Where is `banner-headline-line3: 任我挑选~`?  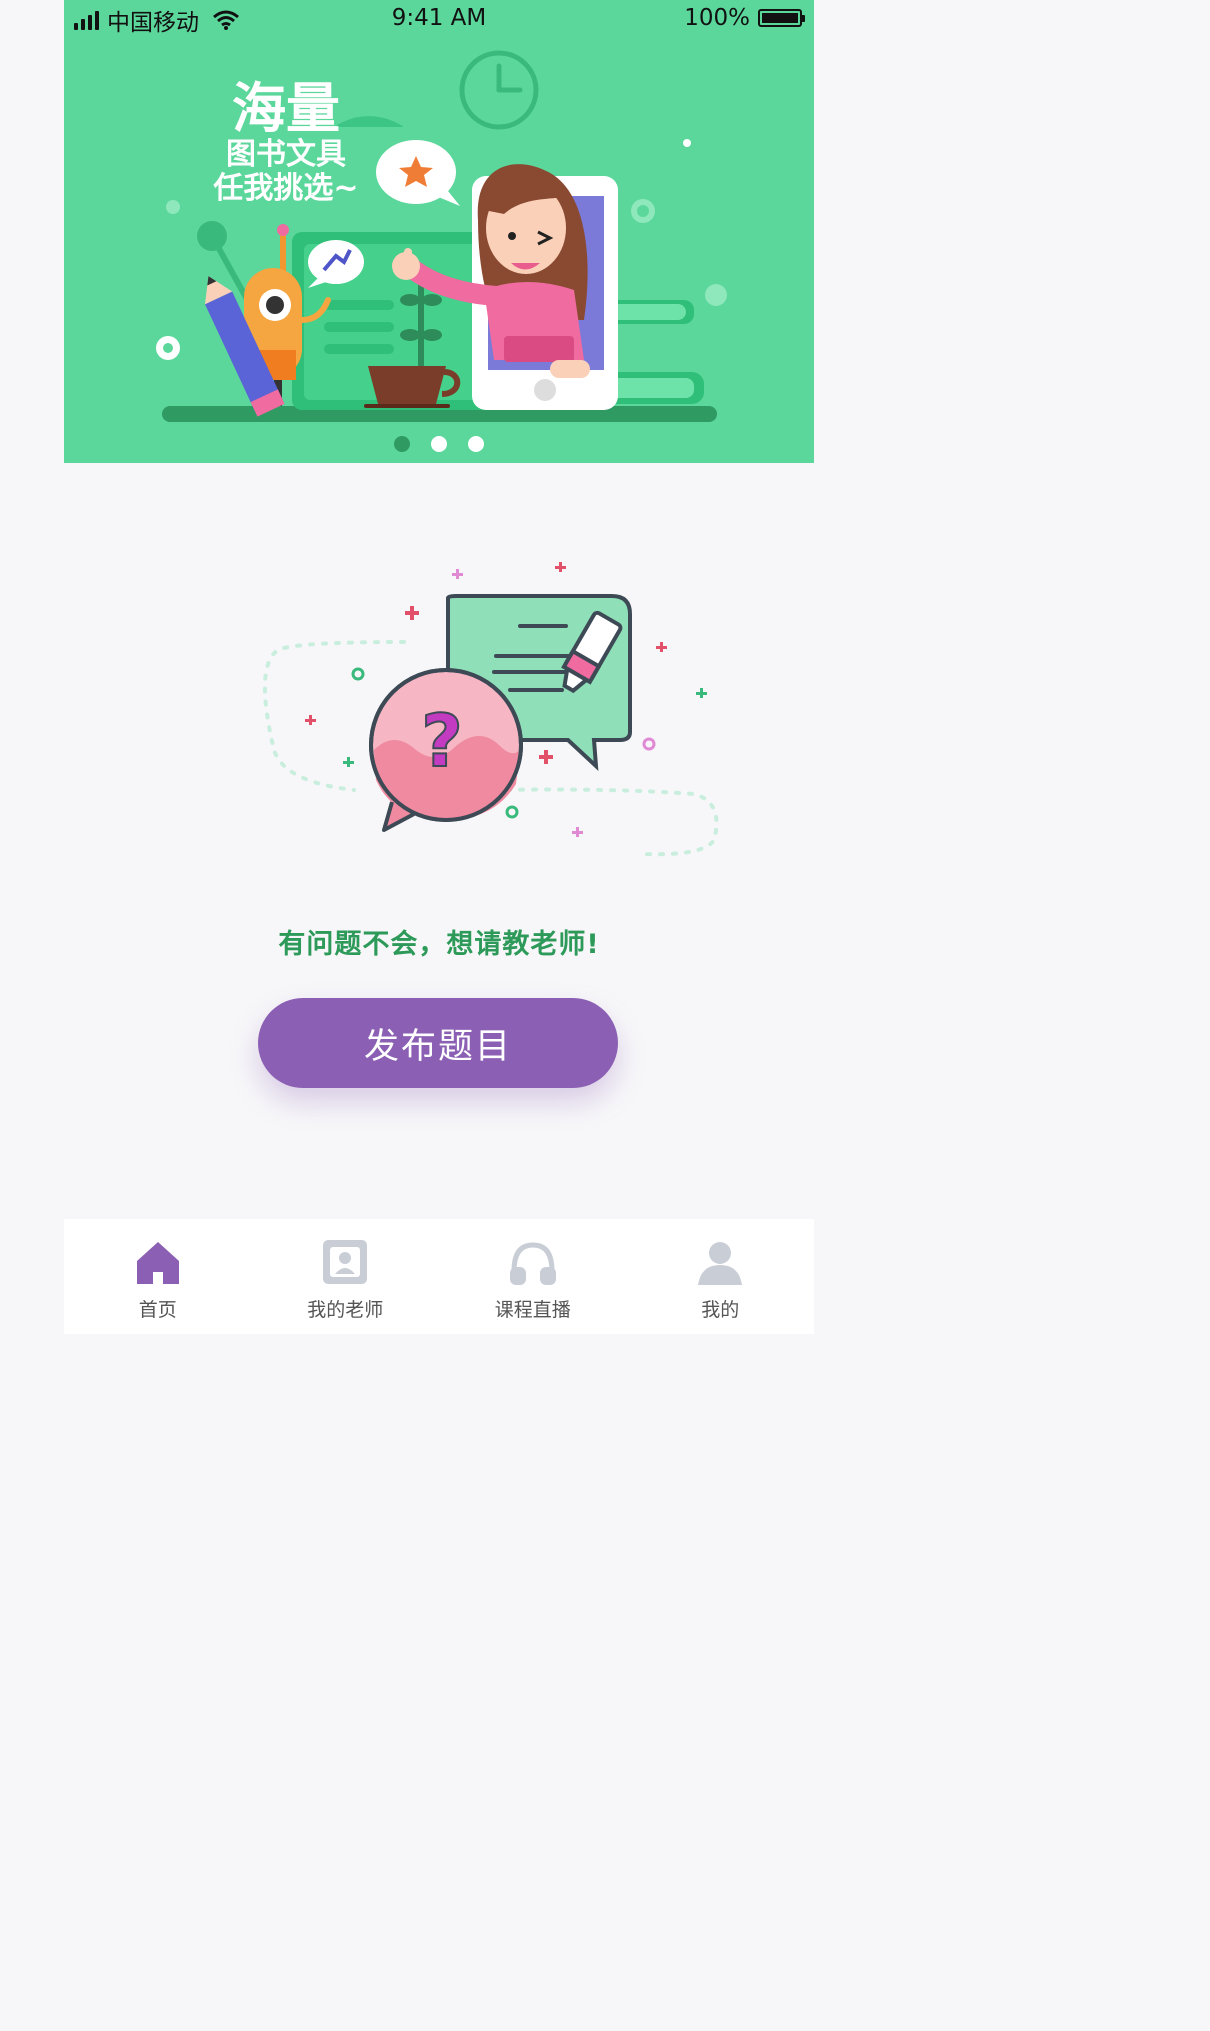 banner-headline-line3: 任我挑选~ is located at coordinates (286, 188).